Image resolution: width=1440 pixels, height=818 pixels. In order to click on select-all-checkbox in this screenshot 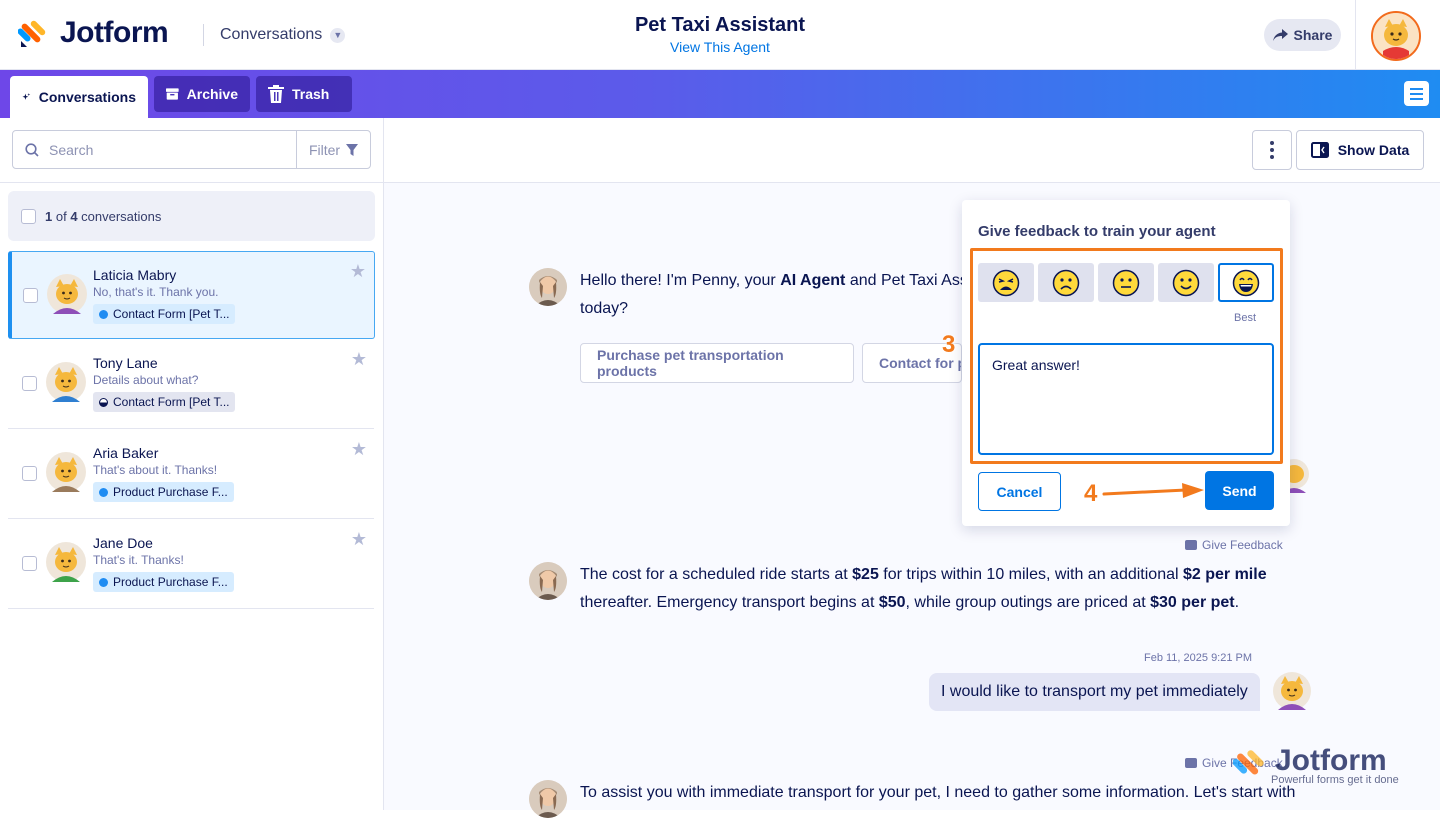, I will do `click(28, 216)`.